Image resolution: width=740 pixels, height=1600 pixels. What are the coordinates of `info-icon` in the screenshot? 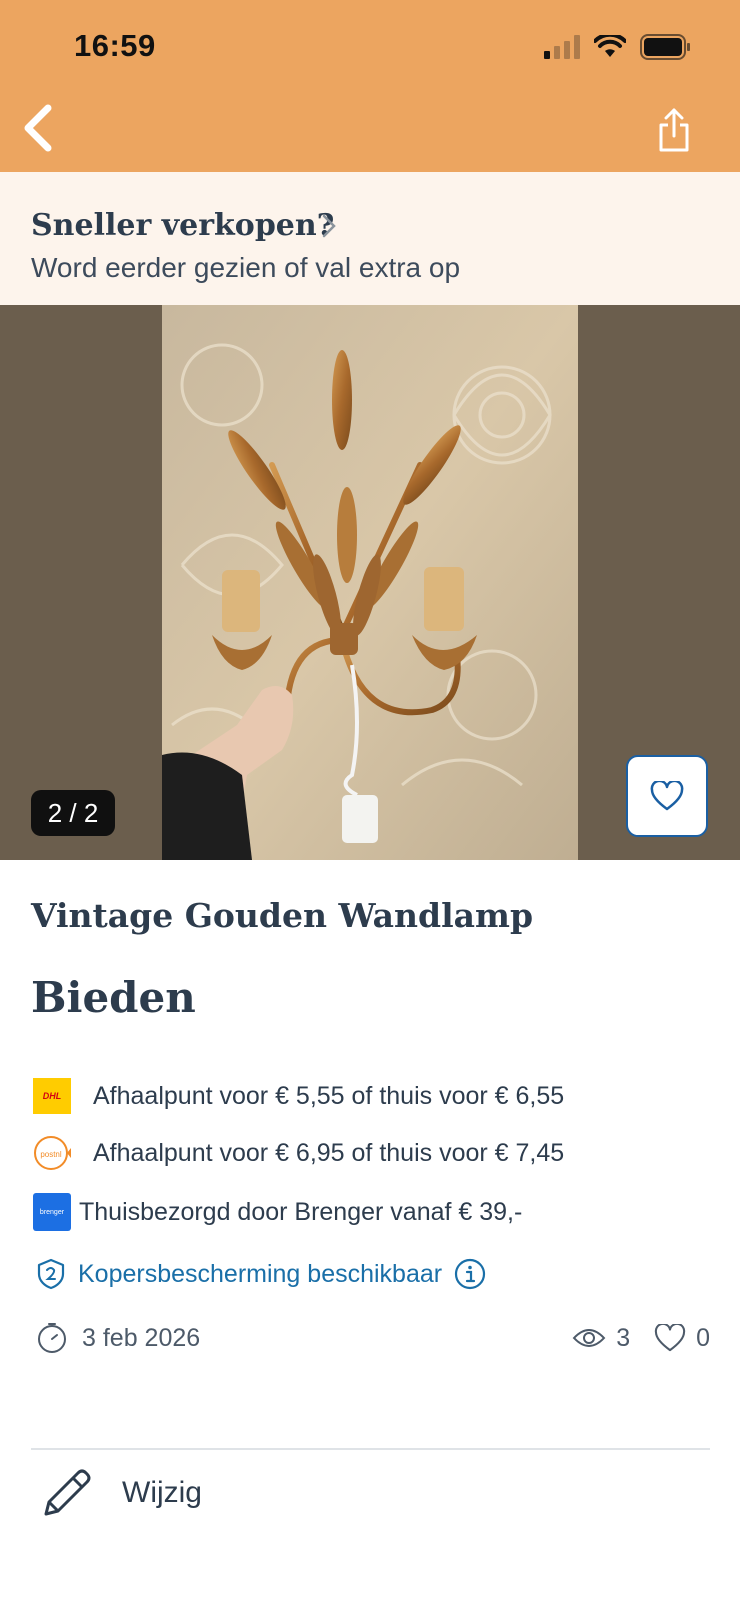 It's located at (470, 1274).